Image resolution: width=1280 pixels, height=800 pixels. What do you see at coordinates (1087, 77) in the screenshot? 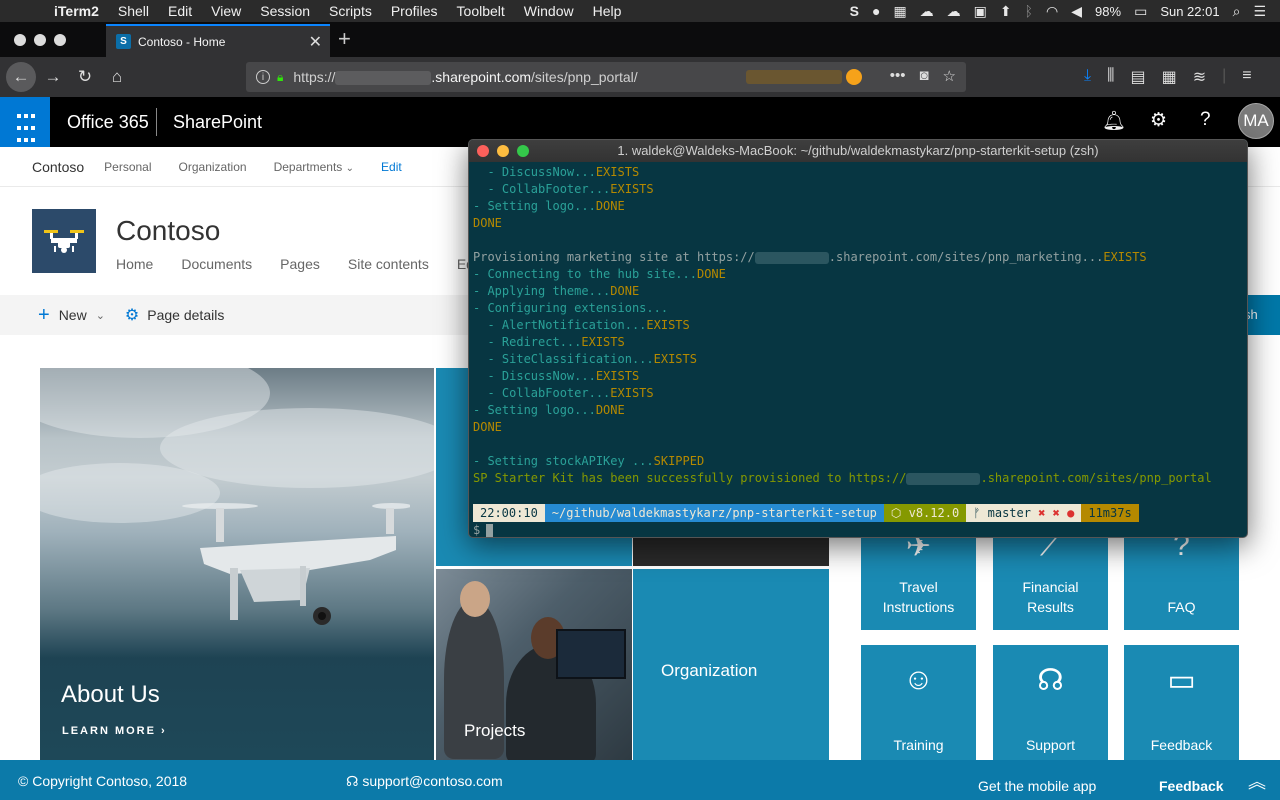
I see `downloads-icon: ⤓` at bounding box center [1087, 77].